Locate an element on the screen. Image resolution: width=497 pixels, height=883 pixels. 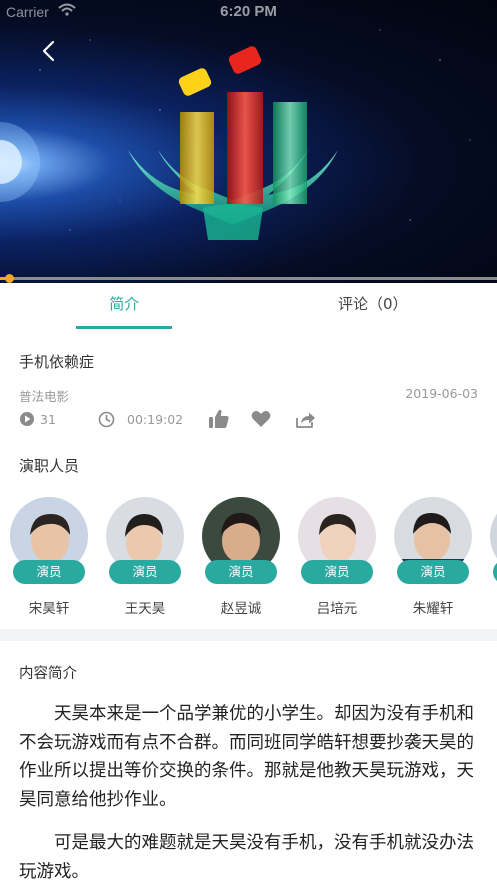
cast-name: 宋昊轩 is located at coordinates (49, 609).